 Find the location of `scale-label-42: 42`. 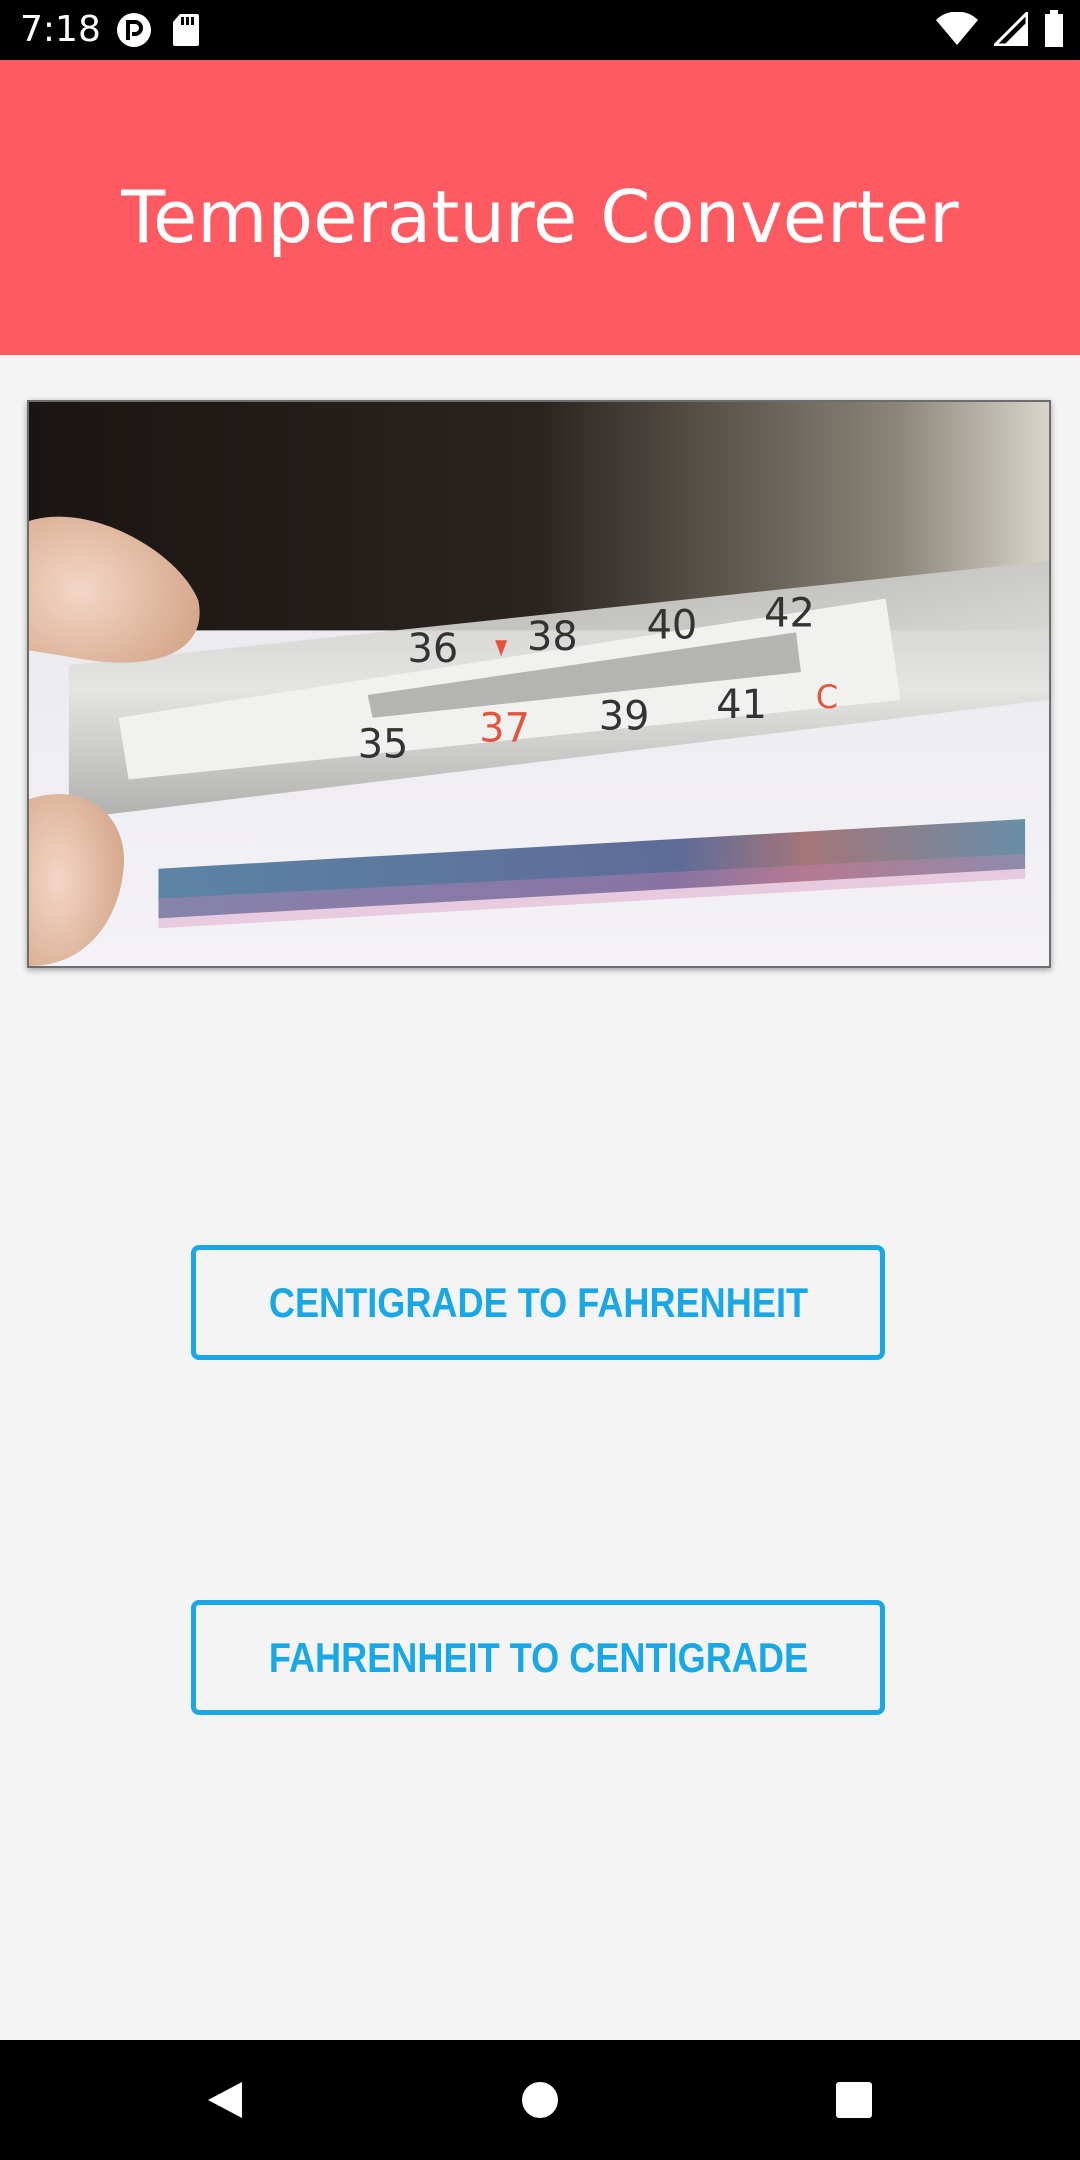

scale-label-42: 42 is located at coordinates (789, 613).